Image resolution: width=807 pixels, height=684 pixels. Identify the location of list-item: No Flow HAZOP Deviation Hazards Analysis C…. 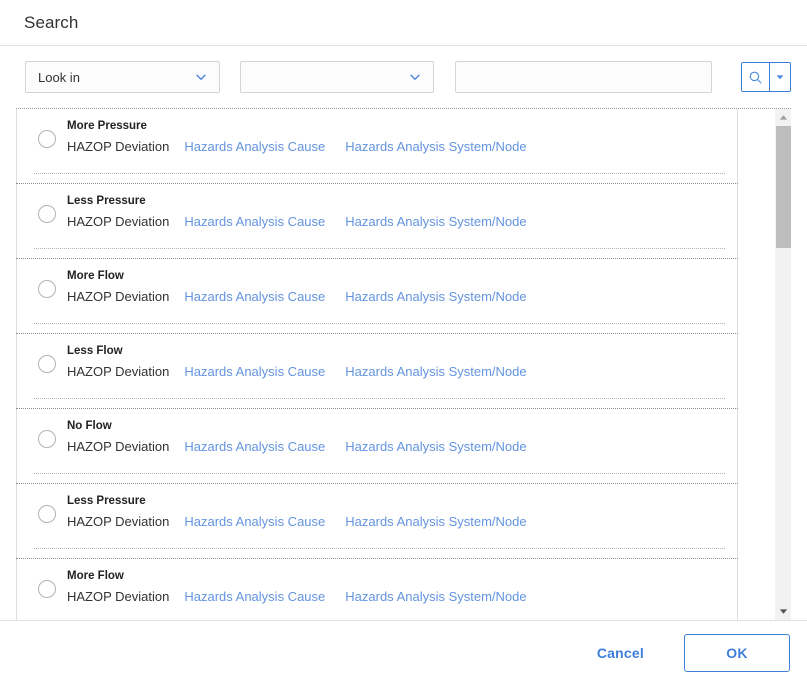
(377, 446).